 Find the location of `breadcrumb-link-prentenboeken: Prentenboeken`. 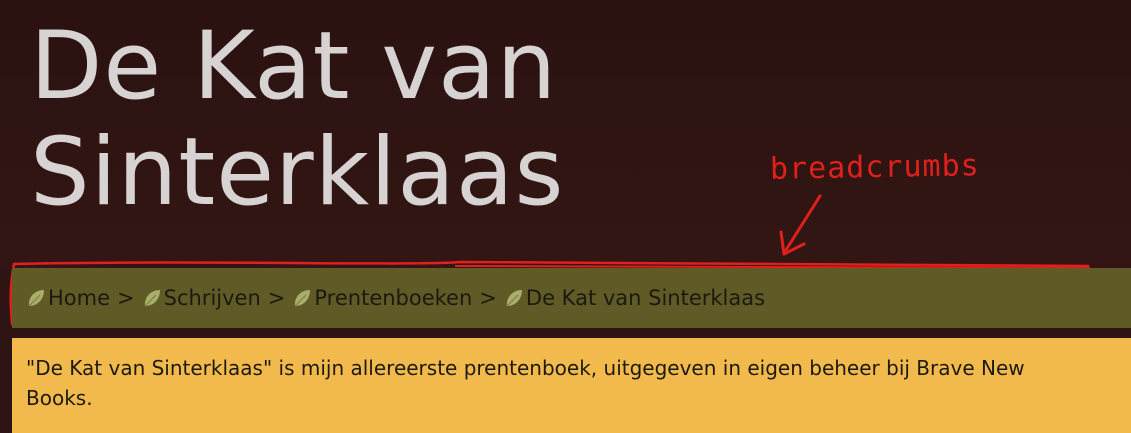

breadcrumb-link-prentenboeken: Prentenboeken is located at coordinates (393, 298).